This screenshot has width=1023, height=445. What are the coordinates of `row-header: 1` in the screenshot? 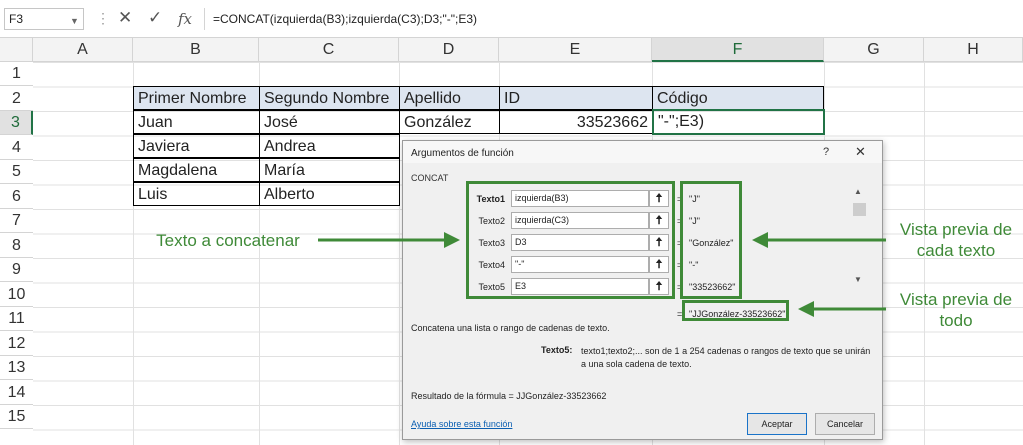 It's located at (16, 74).